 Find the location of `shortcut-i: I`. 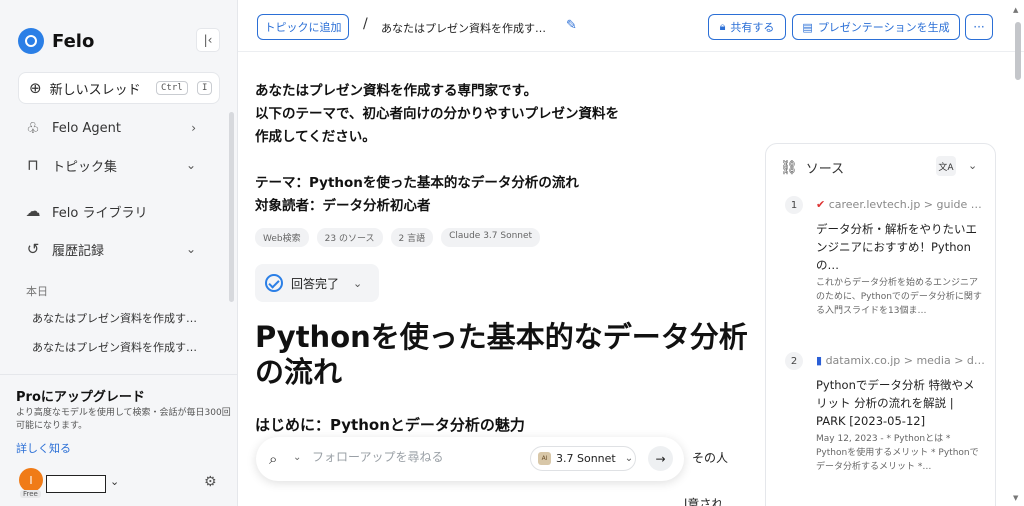

shortcut-i: I is located at coordinates (205, 88).